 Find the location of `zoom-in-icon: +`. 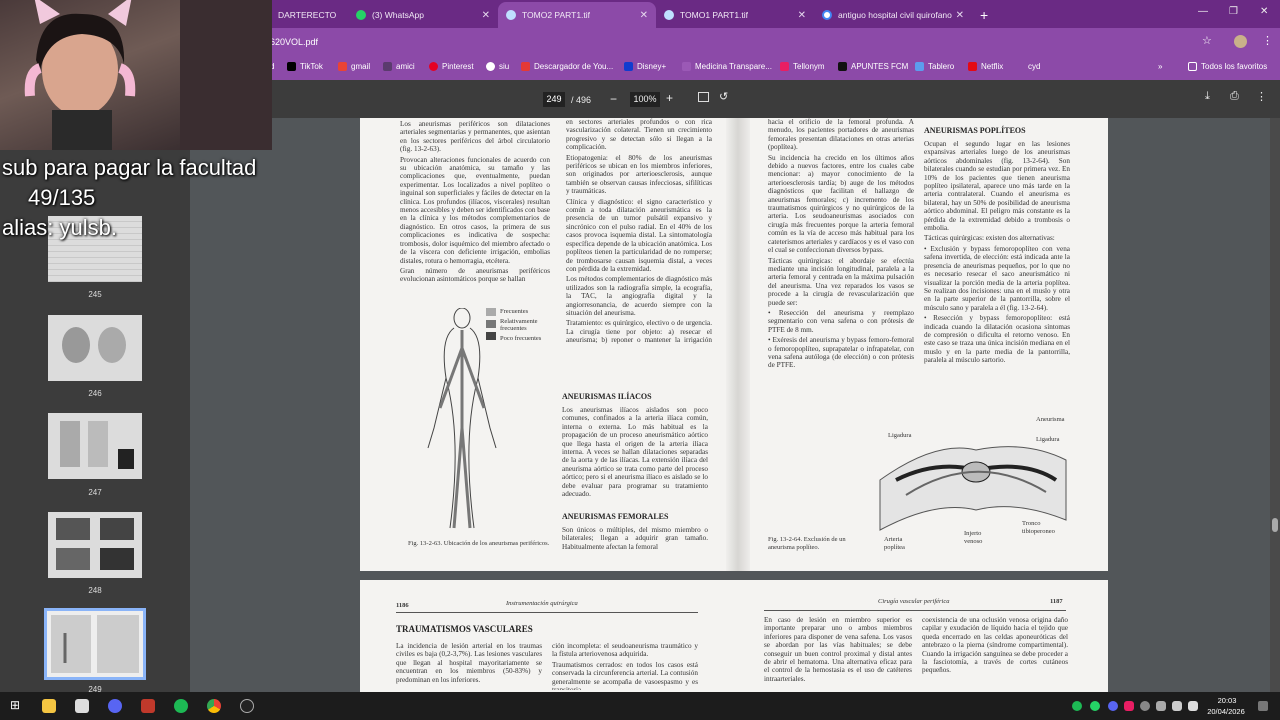

zoom-in-icon: + is located at coordinates (669, 98).